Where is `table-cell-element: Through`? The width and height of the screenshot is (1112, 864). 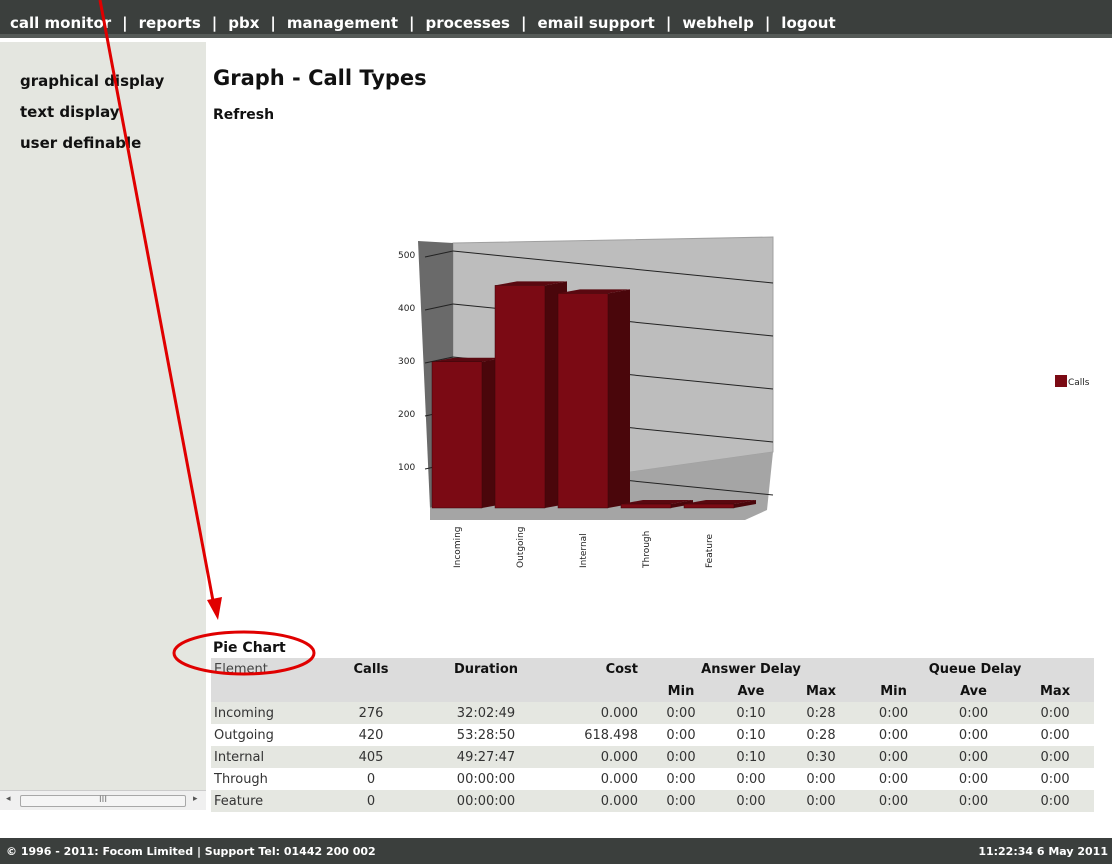
table-cell-element: Through is located at coordinates (241, 779).